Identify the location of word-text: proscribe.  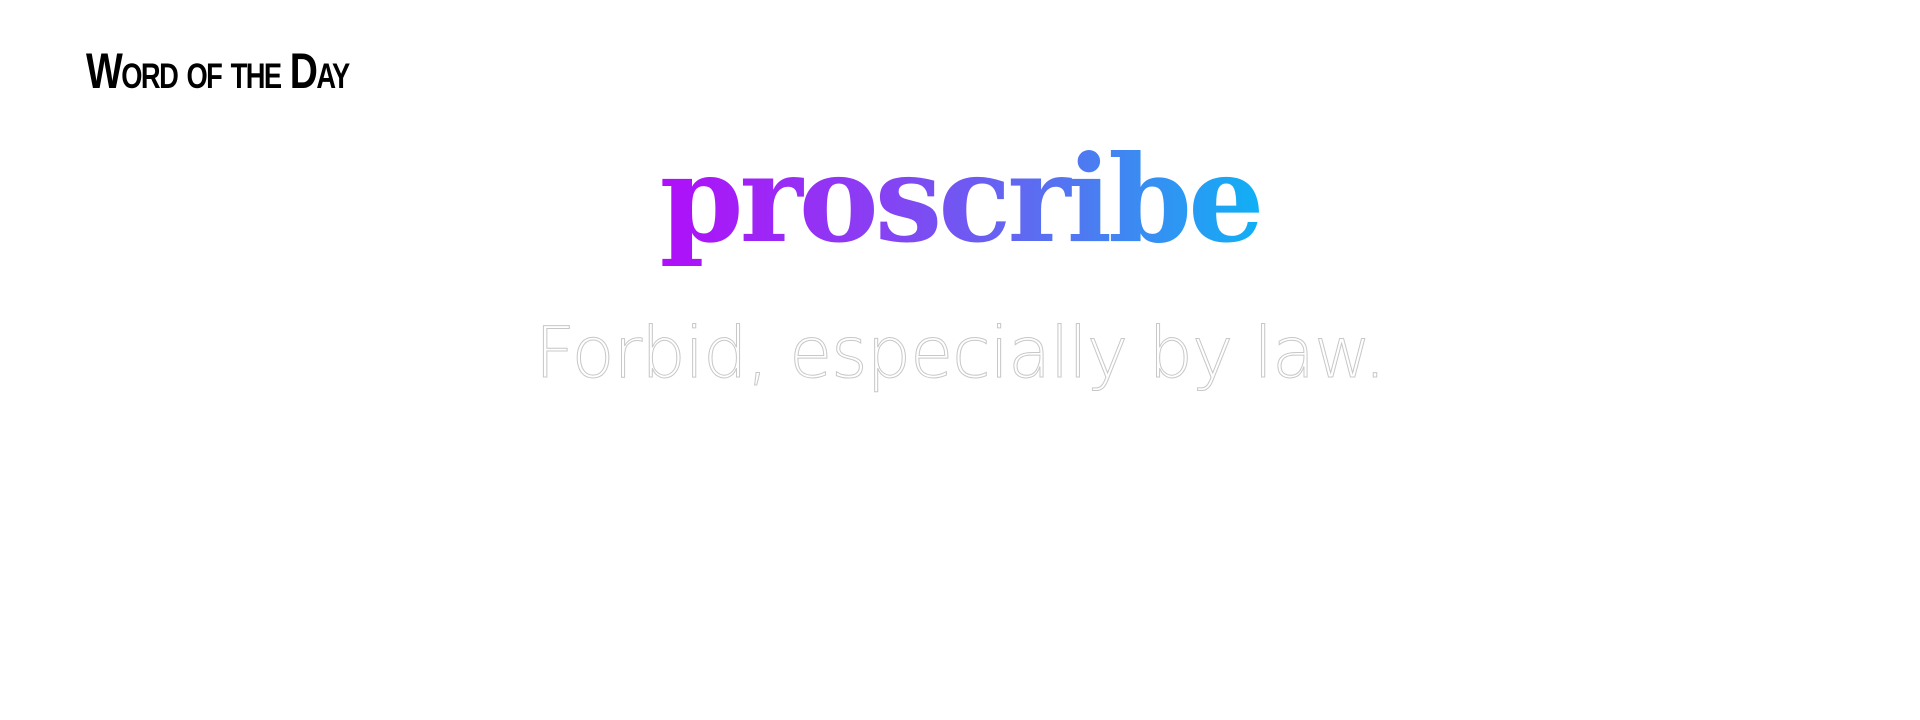
(962, 200).